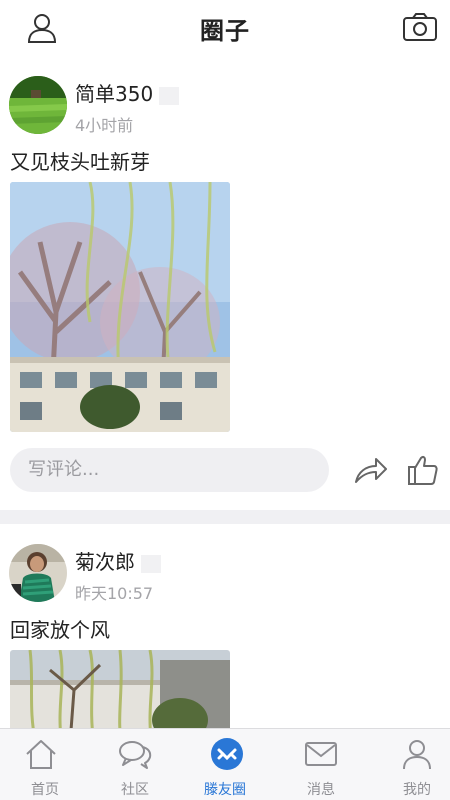  What do you see at coordinates (417, 755) in the screenshot?
I see `user-icon` at bounding box center [417, 755].